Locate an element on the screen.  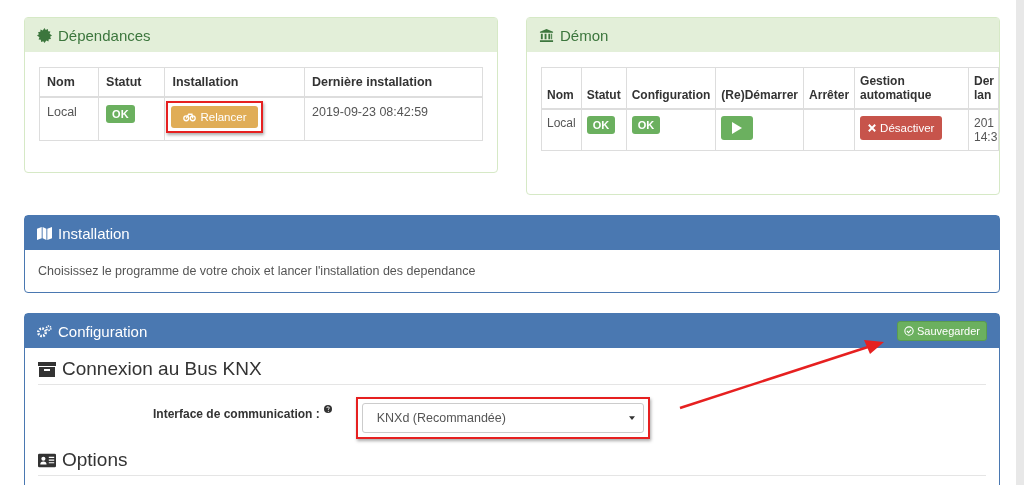
caret-icon is located at coordinates (631, 418).